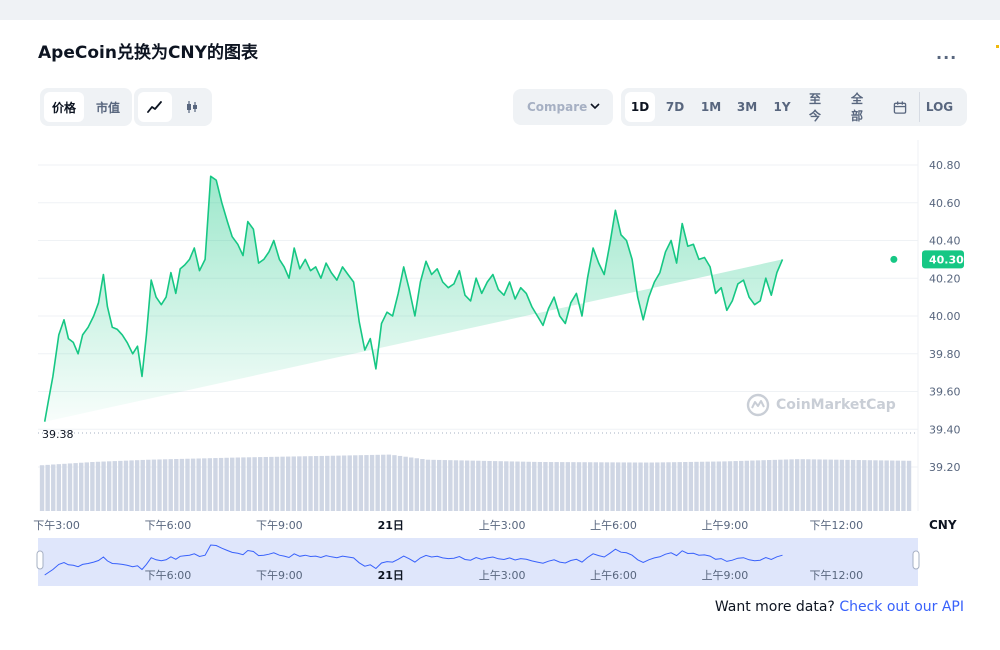  Describe the element at coordinates (945, 165) in the screenshot. I see `y-tick-label: 40.80` at that location.